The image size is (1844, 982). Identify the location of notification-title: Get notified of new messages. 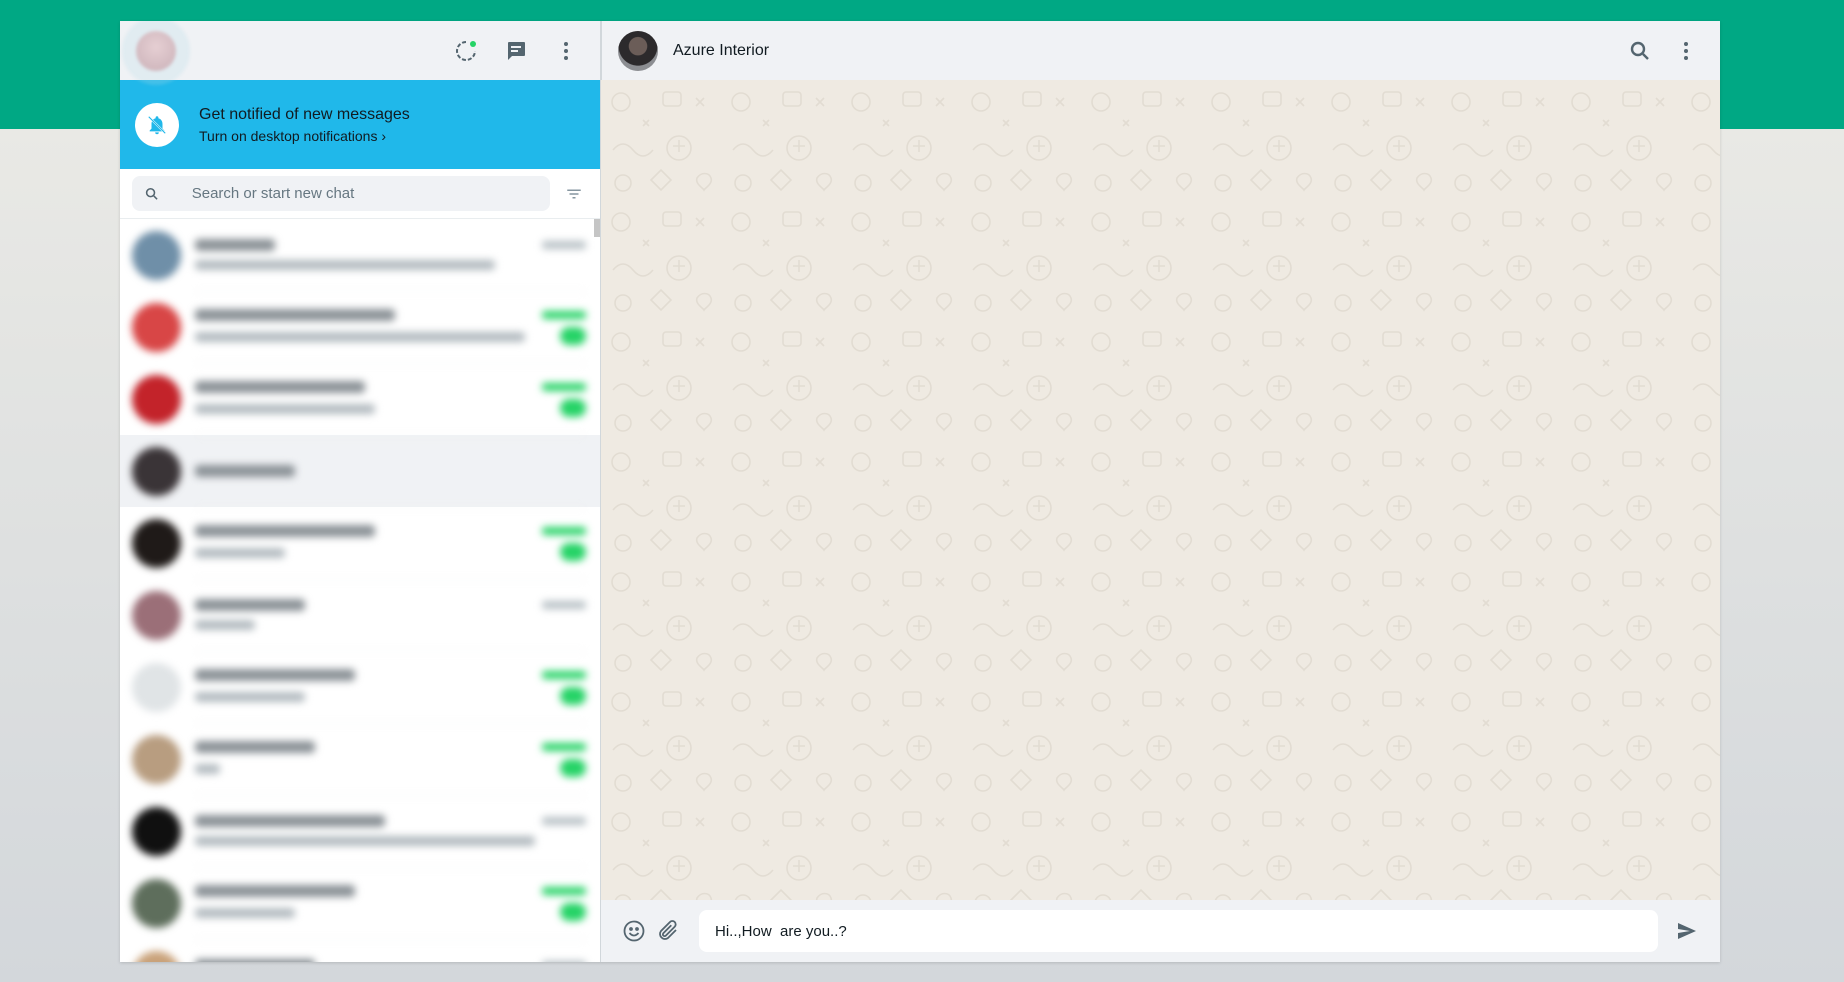
(304, 114).